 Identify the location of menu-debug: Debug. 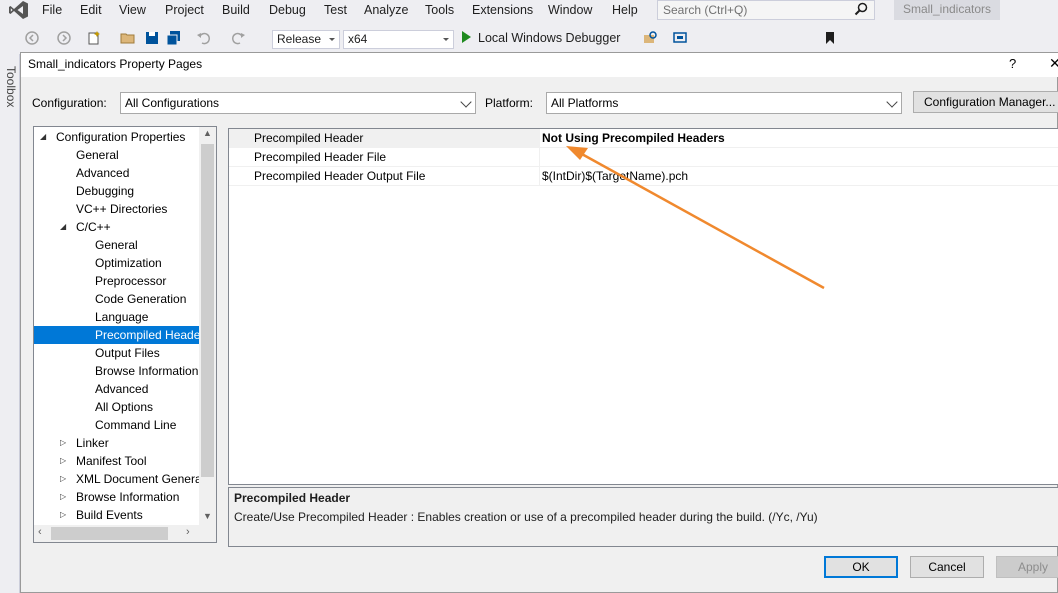
(287, 10).